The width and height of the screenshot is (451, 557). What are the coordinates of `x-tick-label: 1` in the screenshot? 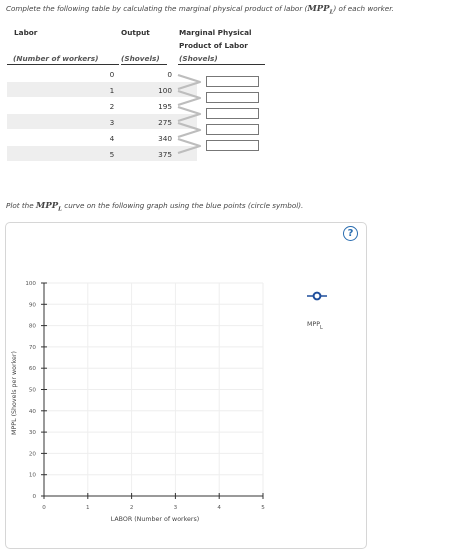 It's located at (88, 508).